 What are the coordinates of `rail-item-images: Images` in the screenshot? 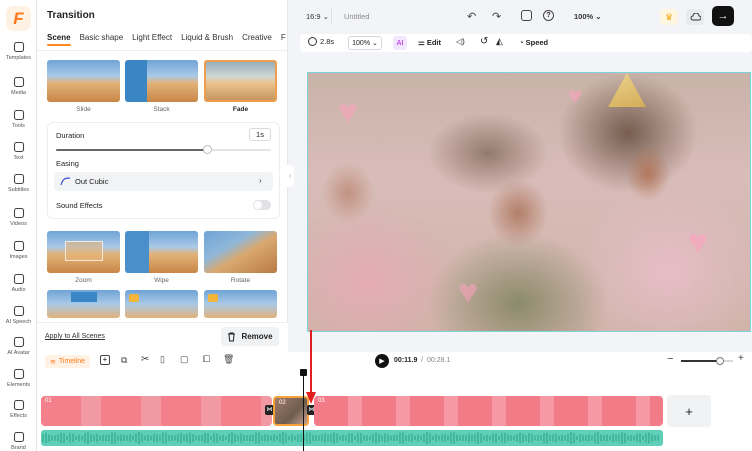 It's located at (18, 254).